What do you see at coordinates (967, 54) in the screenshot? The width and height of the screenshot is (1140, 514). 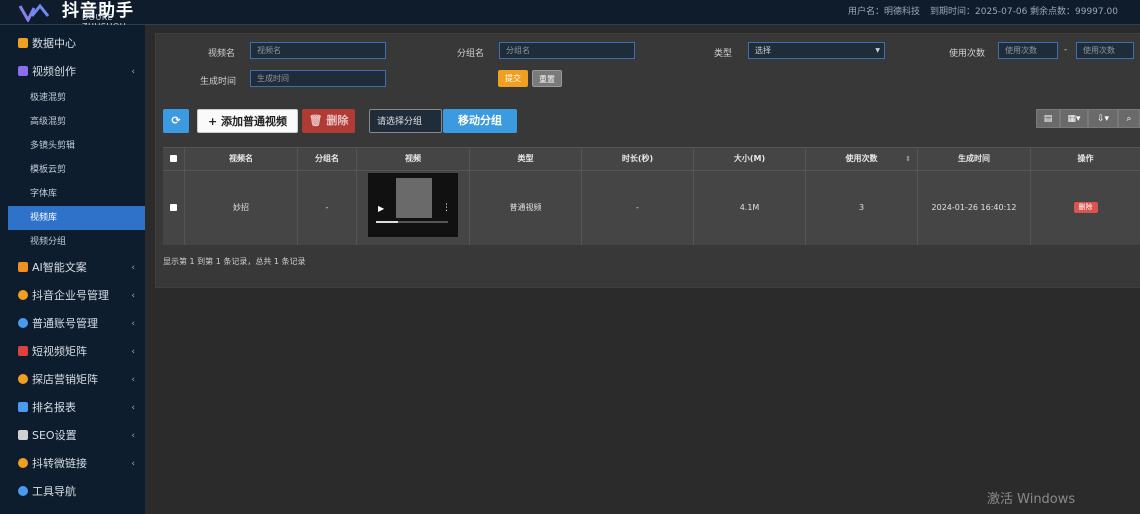 I see `use-count-label: 使用次数` at bounding box center [967, 54].